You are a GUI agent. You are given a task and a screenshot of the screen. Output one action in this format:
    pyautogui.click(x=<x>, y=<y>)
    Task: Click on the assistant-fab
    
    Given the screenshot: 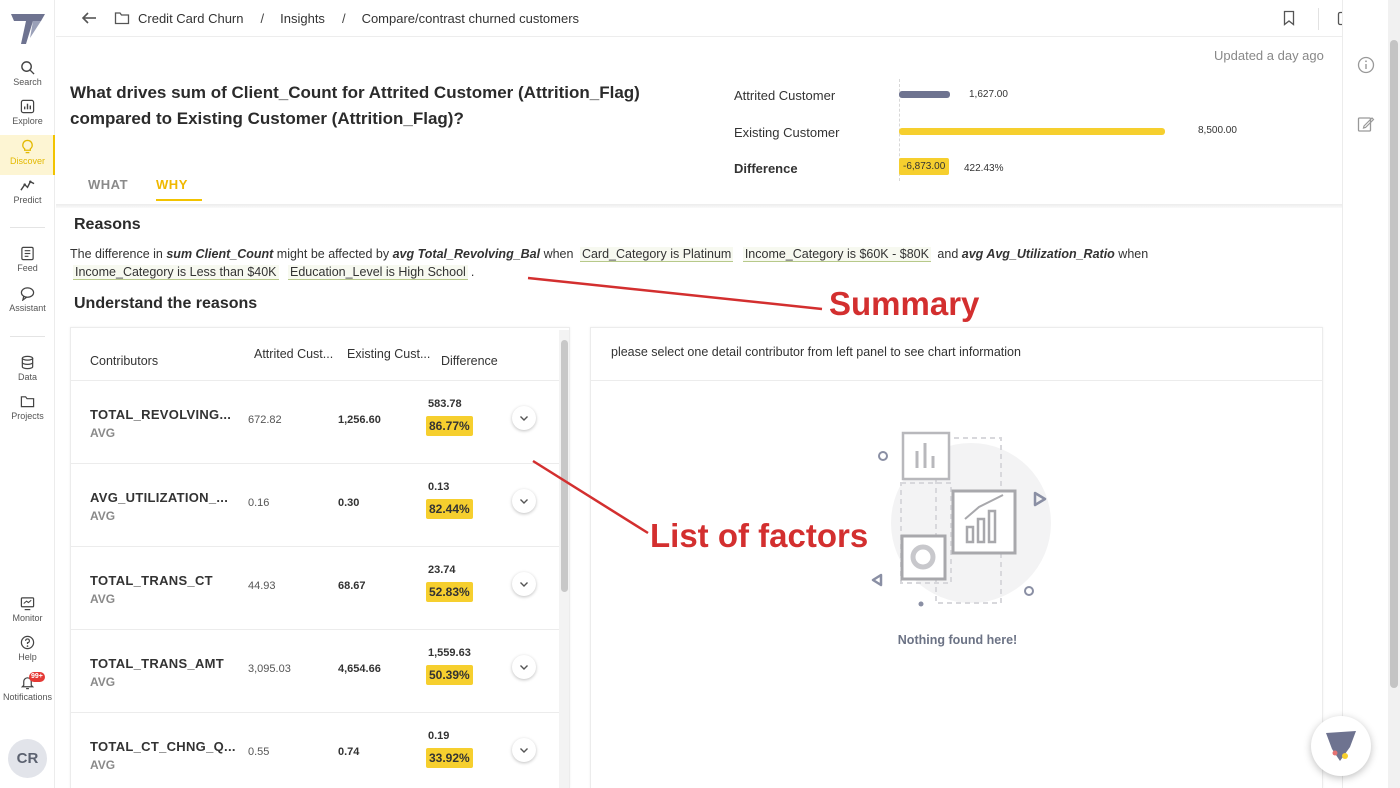 What is the action you would take?
    pyautogui.click(x=1341, y=746)
    